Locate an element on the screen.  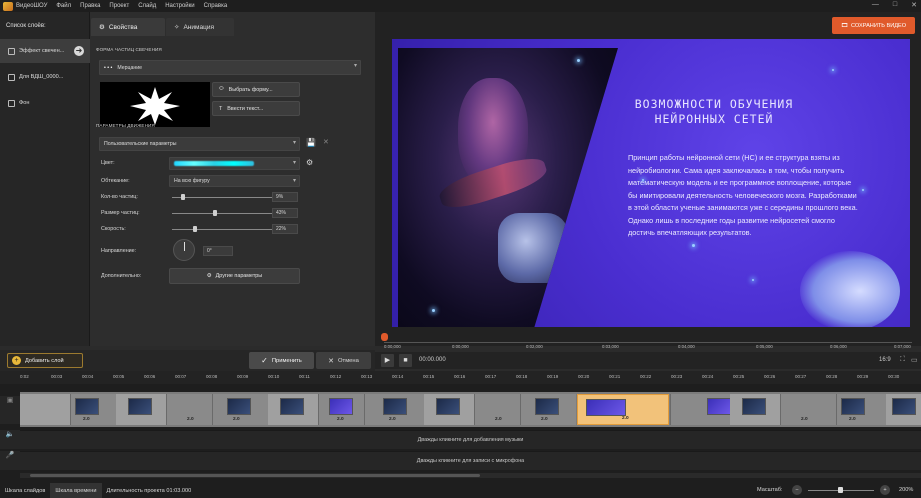
slide-track: 2.0 2.0 2.0 2.0 2.0 2.0 2.0 2.0 2.0 2.0 is located at coordinates (470, 409).